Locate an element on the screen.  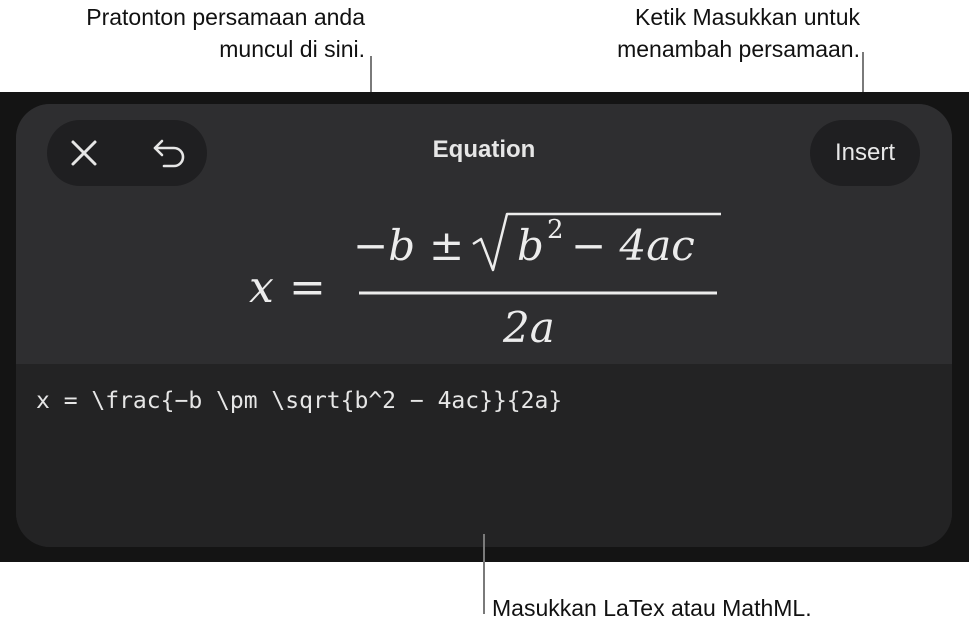
callout-preview-line2: muncul di sini. is located at coordinates (292, 49).